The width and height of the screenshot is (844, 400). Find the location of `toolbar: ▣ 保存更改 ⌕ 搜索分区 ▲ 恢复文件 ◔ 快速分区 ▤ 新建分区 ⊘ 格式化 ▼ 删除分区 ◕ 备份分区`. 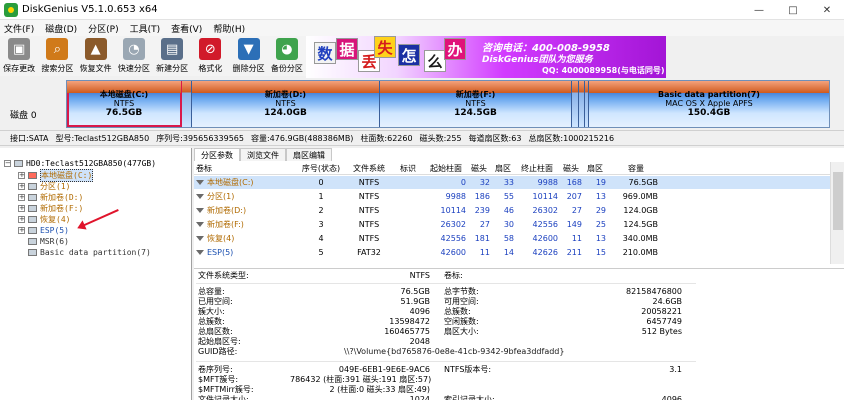

toolbar: ▣ 保存更改 ⌕ 搜索分区 ▲ 恢复文件 ◔ 快速分区 ▤ 新建分区 ⊘ 格式化 ▼ 删除分区 ◕ 备份分区 is located at coordinates (153, 56).